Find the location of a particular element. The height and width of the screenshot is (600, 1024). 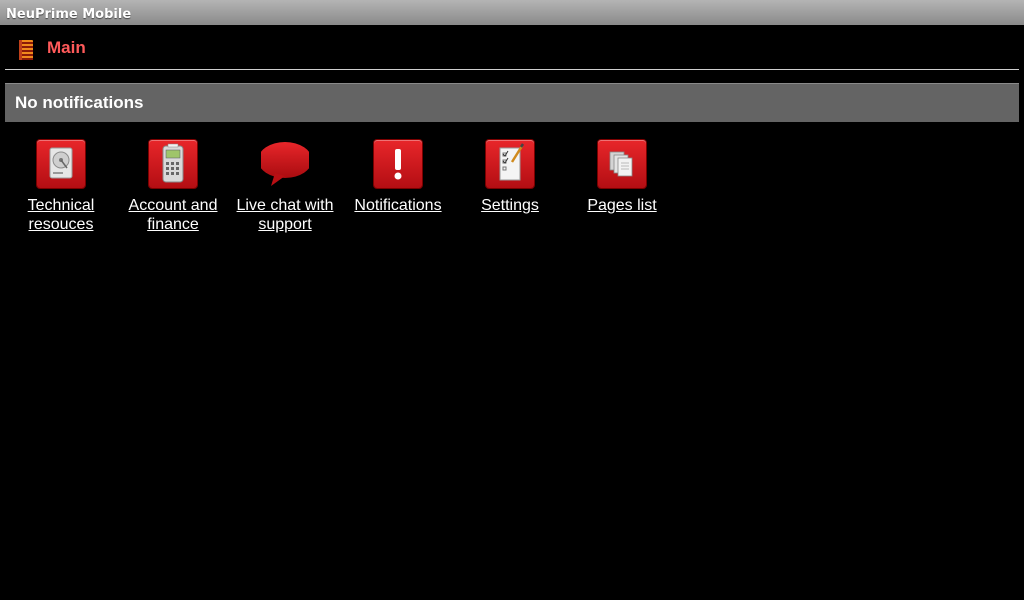

tile-notifications: Notifications is located at coordinates (398, 177).